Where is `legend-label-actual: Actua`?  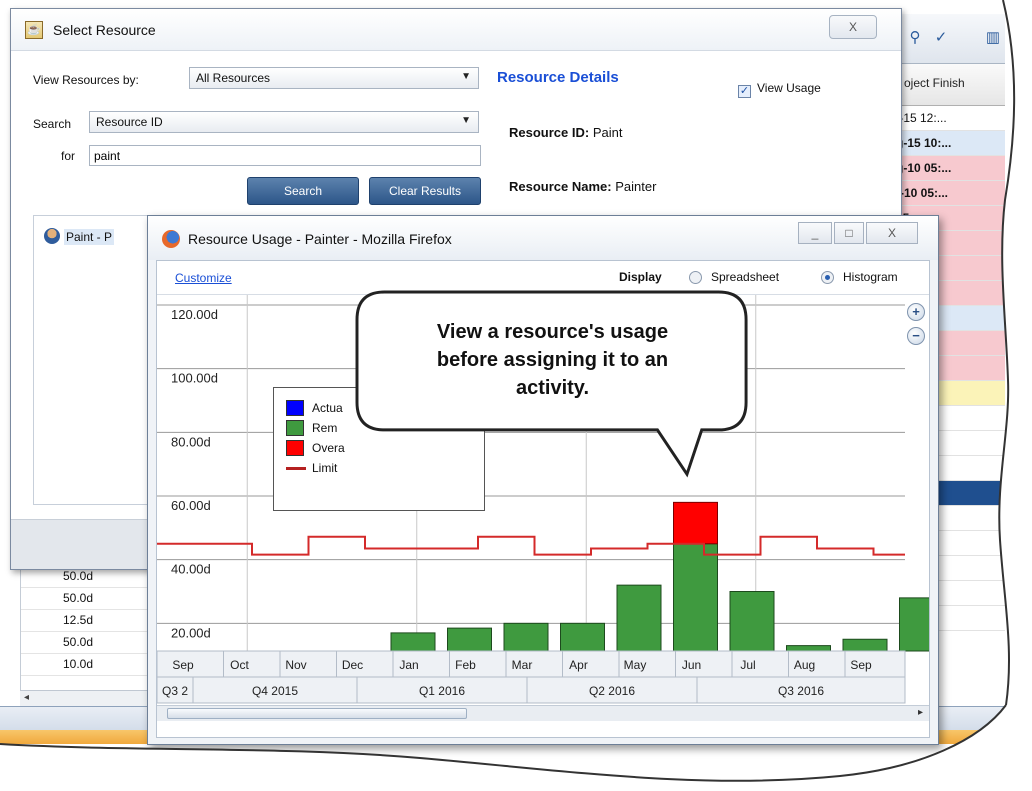 legend-label-actual: Actua is located at coordinates (327, 408).